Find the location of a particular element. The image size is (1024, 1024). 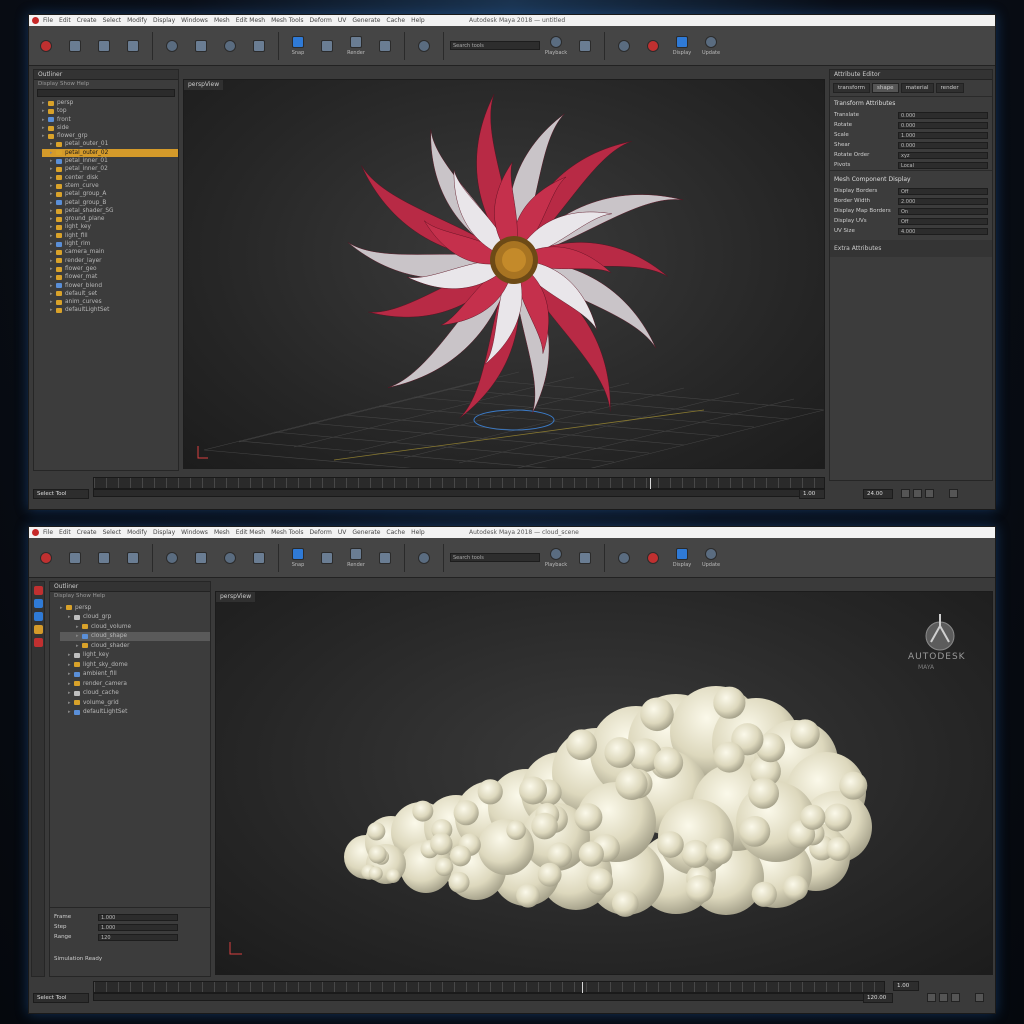

outliner-row: ▸ petal_group_A is located at coordinates (110, 194).